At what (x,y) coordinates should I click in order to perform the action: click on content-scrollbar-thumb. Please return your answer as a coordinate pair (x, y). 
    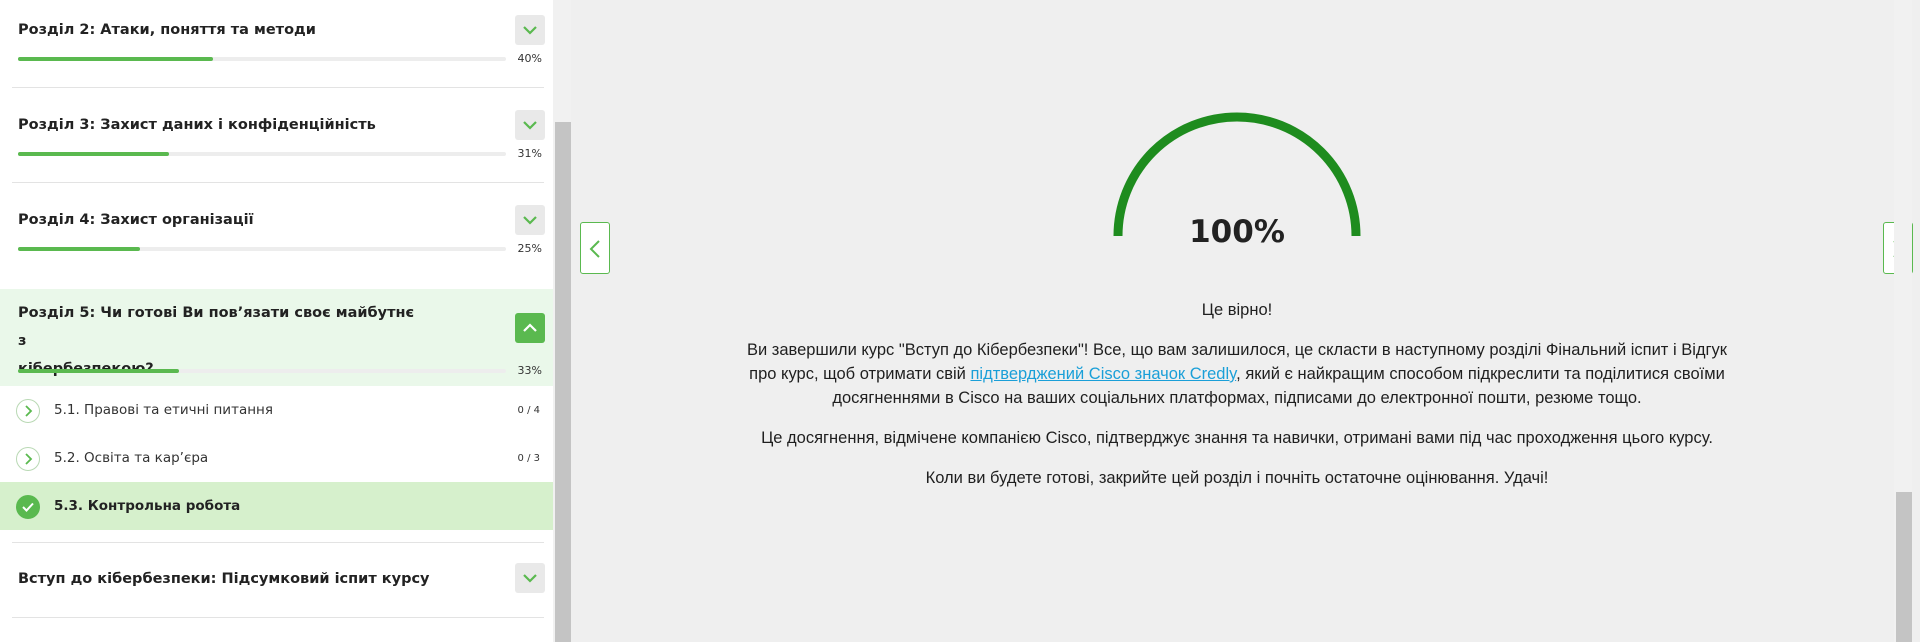
    Looking at the image, I should click on (1904, 567).